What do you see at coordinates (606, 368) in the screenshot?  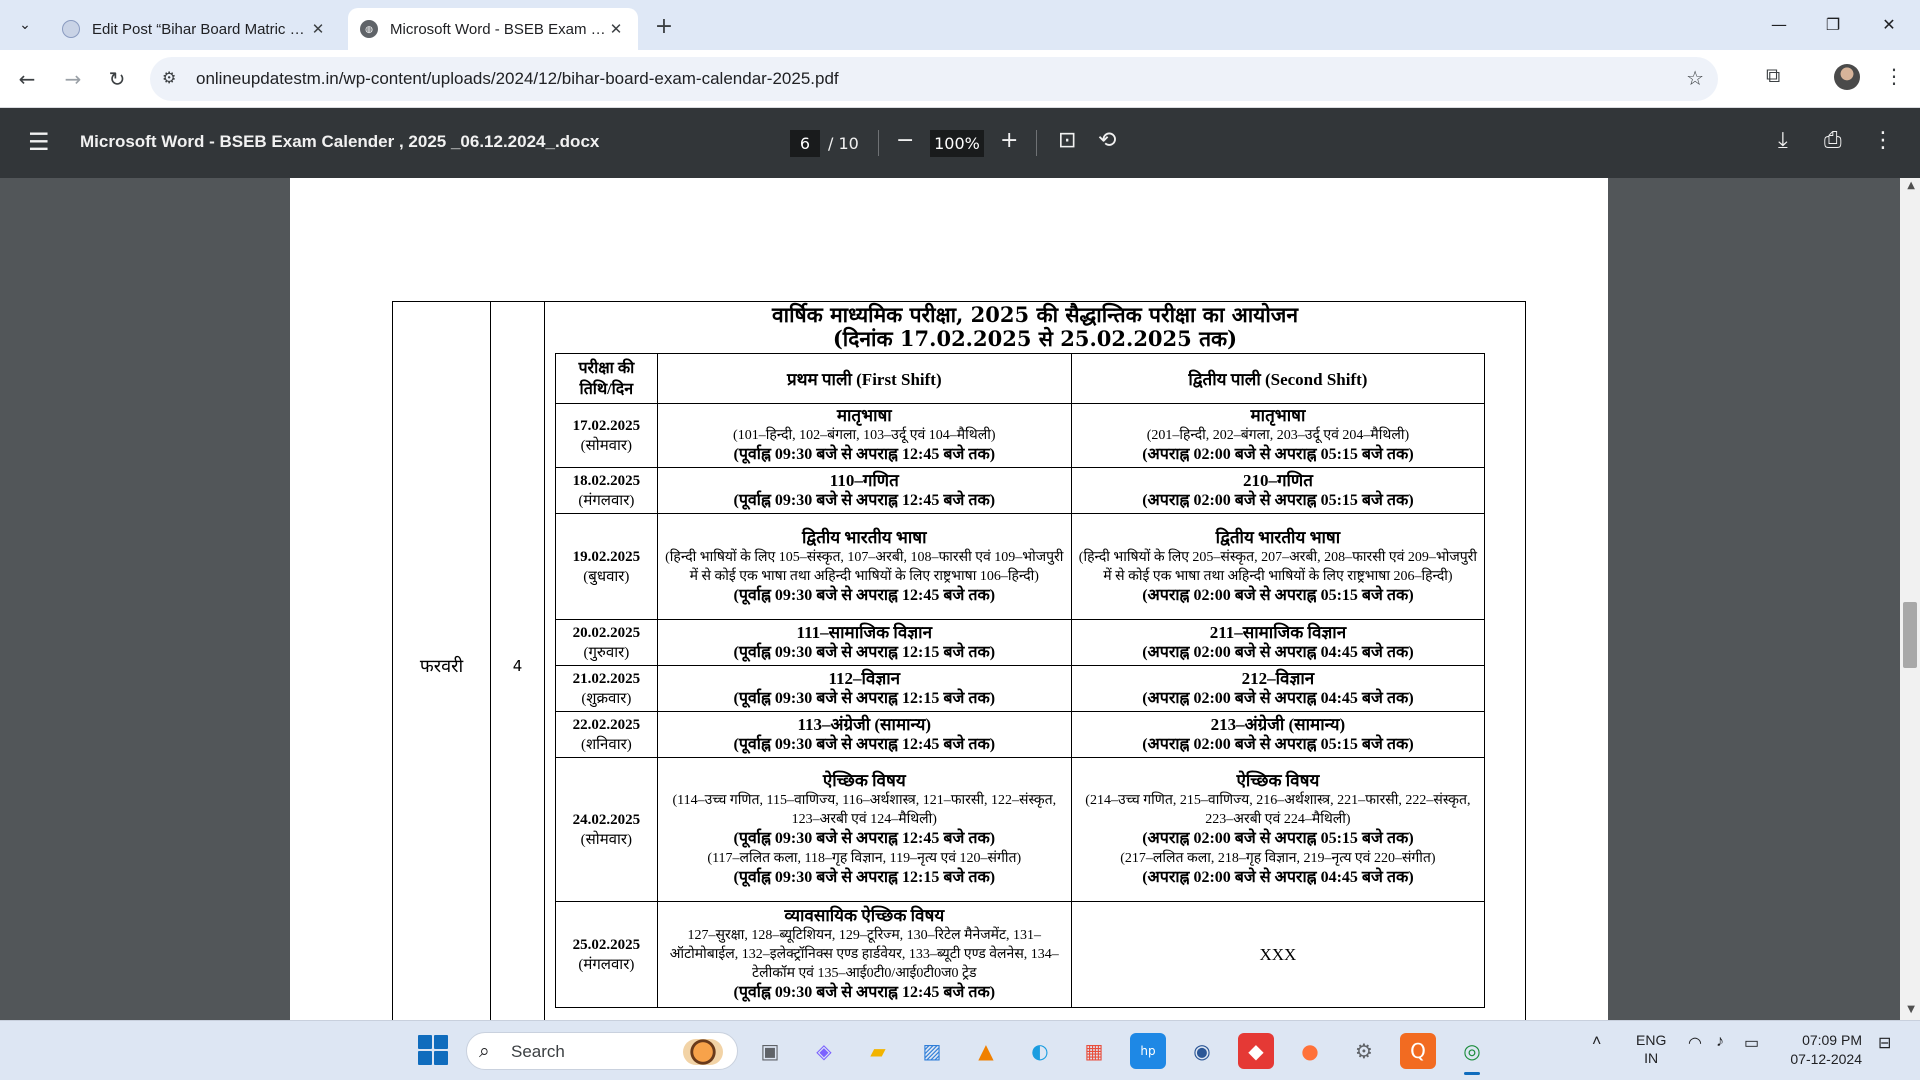 I see `header-line: परीक्षा की` at bounding box center [606, 368].